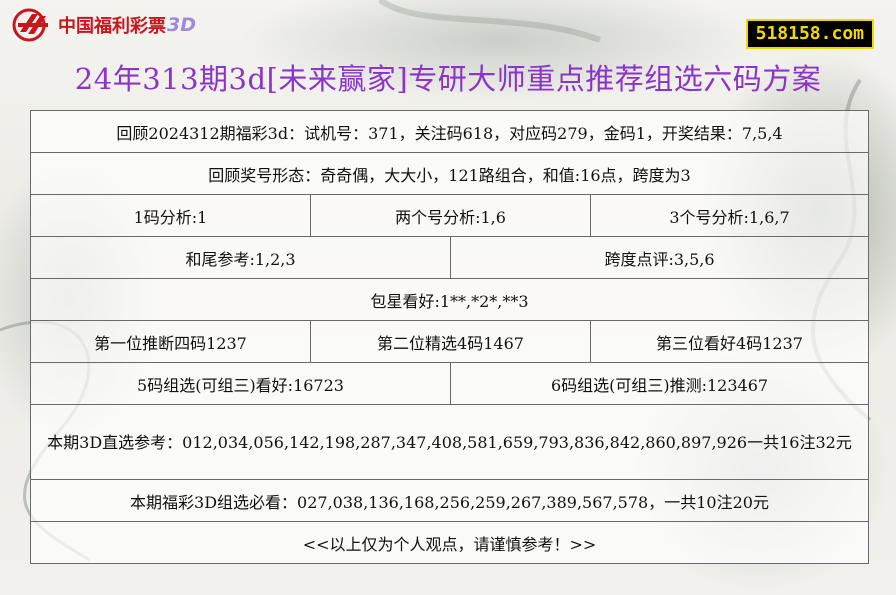 Image resolution: width=896 pixels, height=595 pixels. Describe the element at coordinates (240, 257) in the screenshot. I see `sum-tail-cell: 和尾参考:1,2,3` at that location.